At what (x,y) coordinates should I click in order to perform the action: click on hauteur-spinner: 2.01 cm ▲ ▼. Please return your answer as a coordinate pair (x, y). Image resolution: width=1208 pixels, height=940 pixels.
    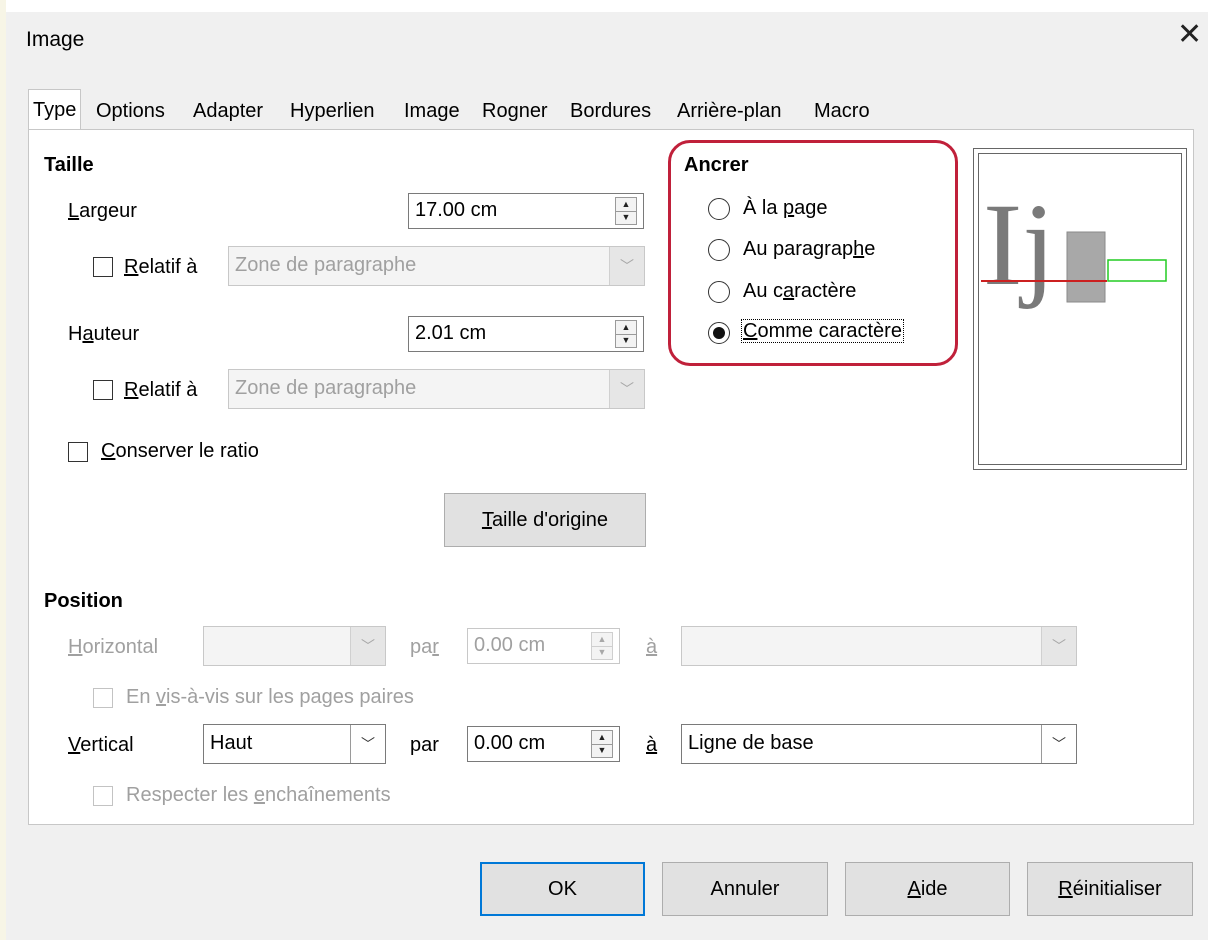
    Looking at the image, I should click on (526, 334).